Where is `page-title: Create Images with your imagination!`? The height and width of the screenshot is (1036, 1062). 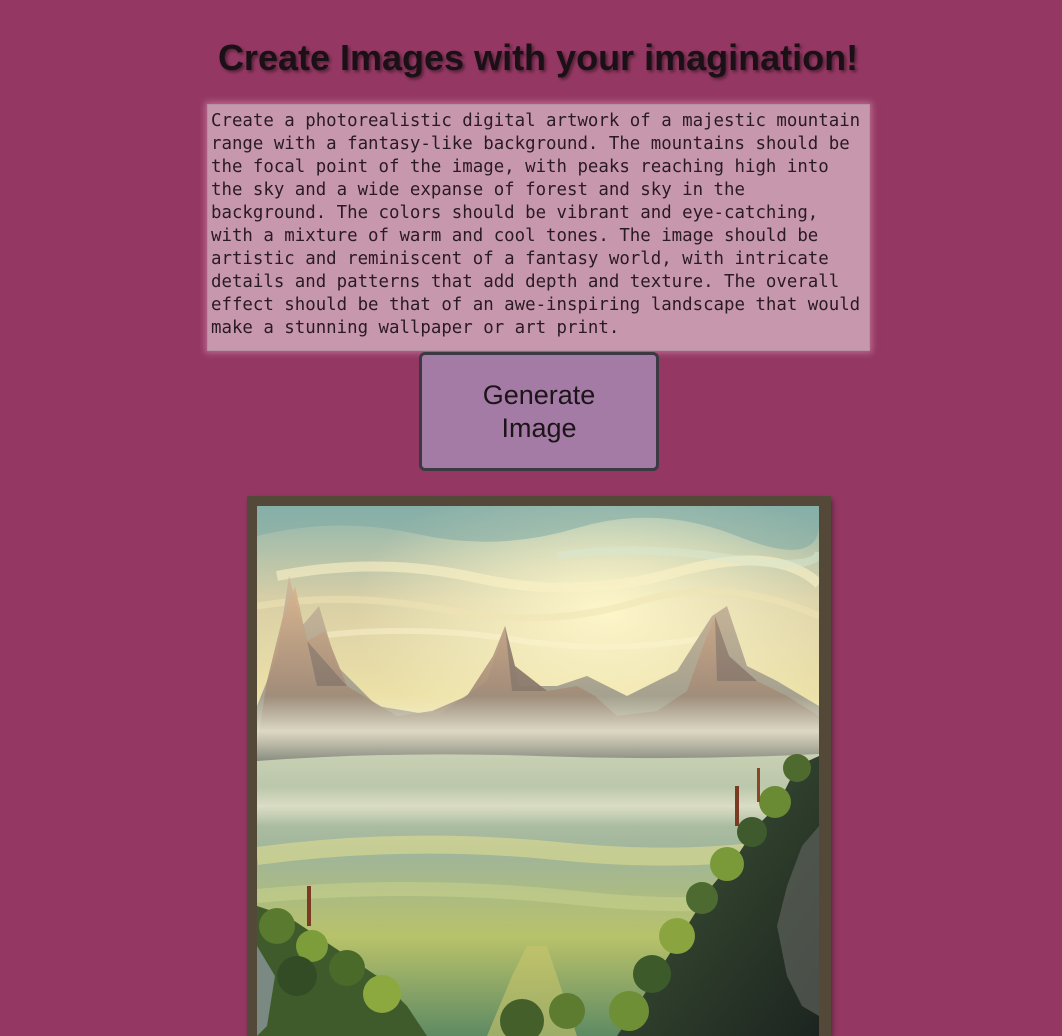
page-title: Create Images with your imagination! is located at coordinates (538, 57).